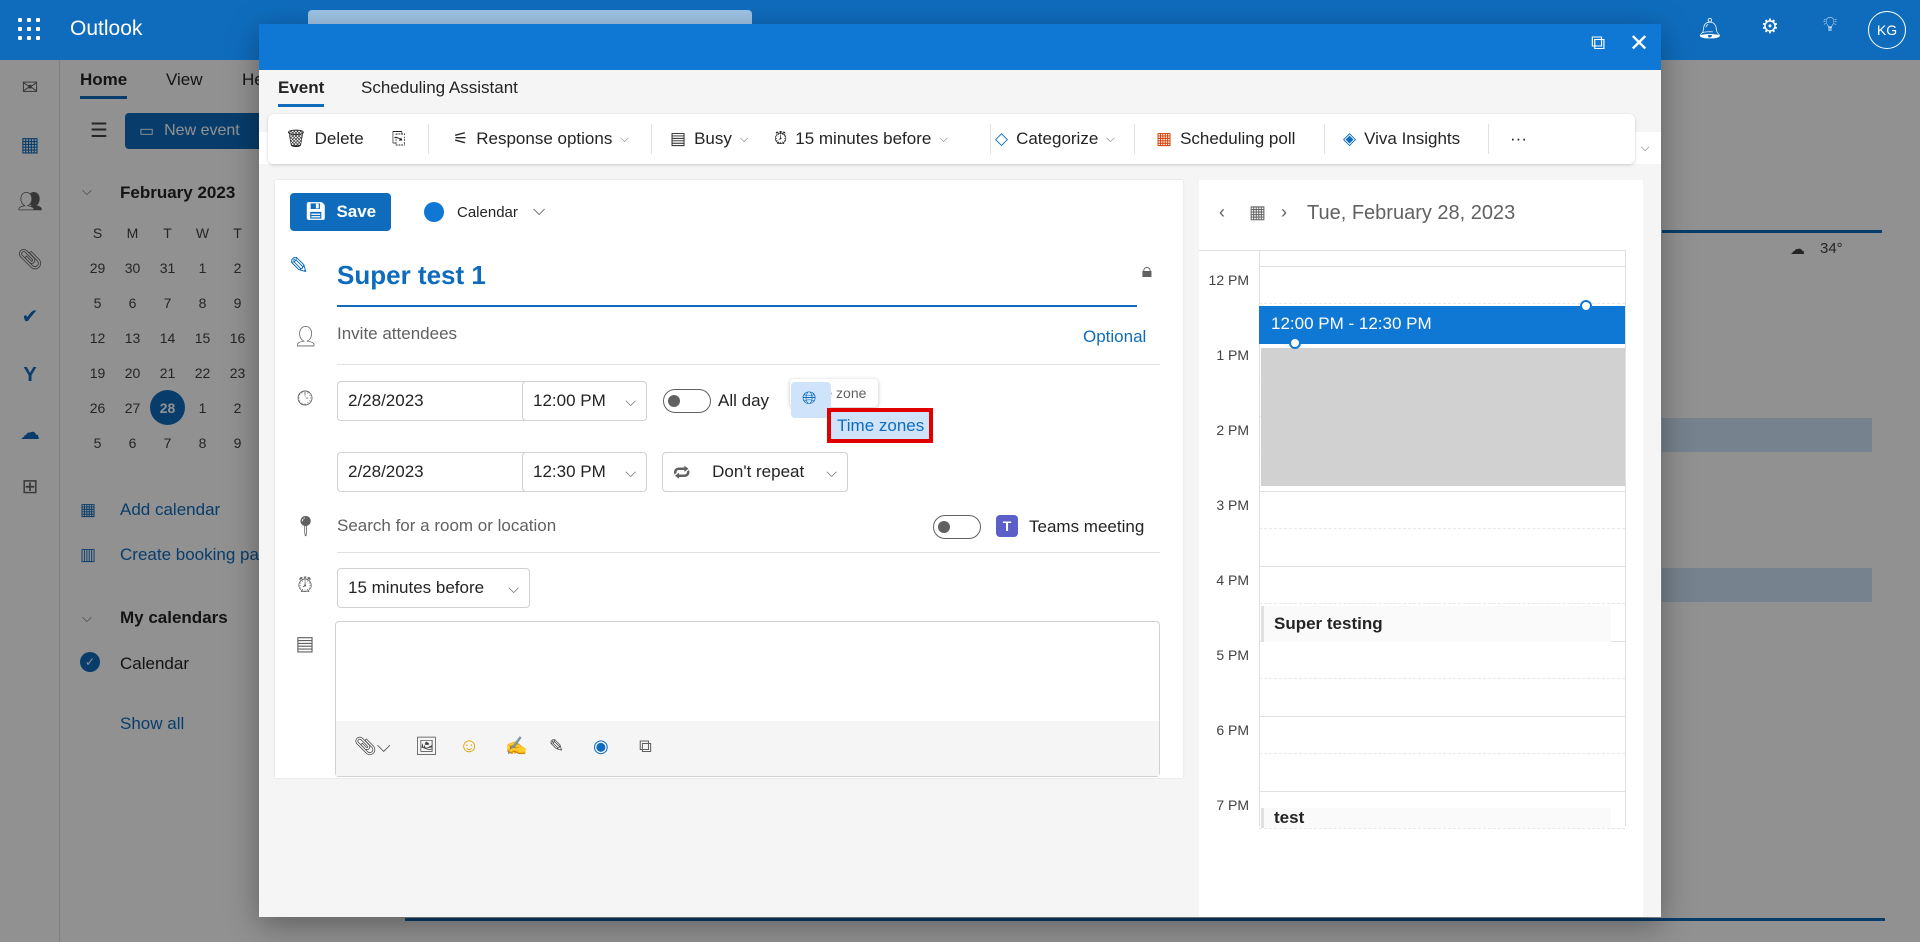  What do you see at coordinates (1114, 337) in the screenshot?
I see `optional-link: Optional` at bounding box center [1114, 337].